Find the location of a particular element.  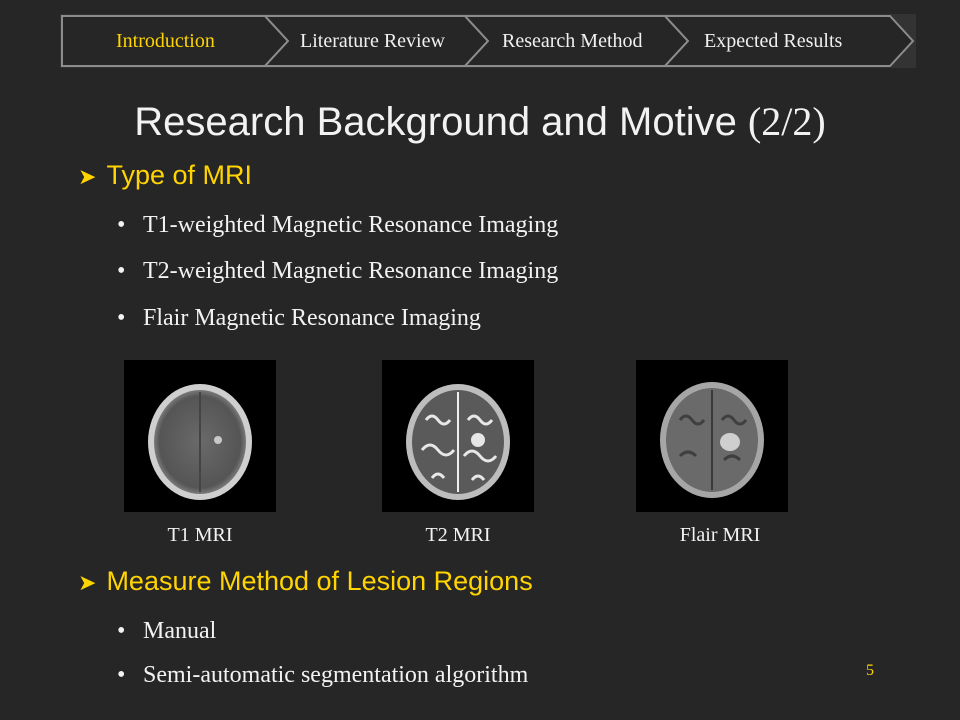

flair-mri-image is located at coordinates (712, 436).